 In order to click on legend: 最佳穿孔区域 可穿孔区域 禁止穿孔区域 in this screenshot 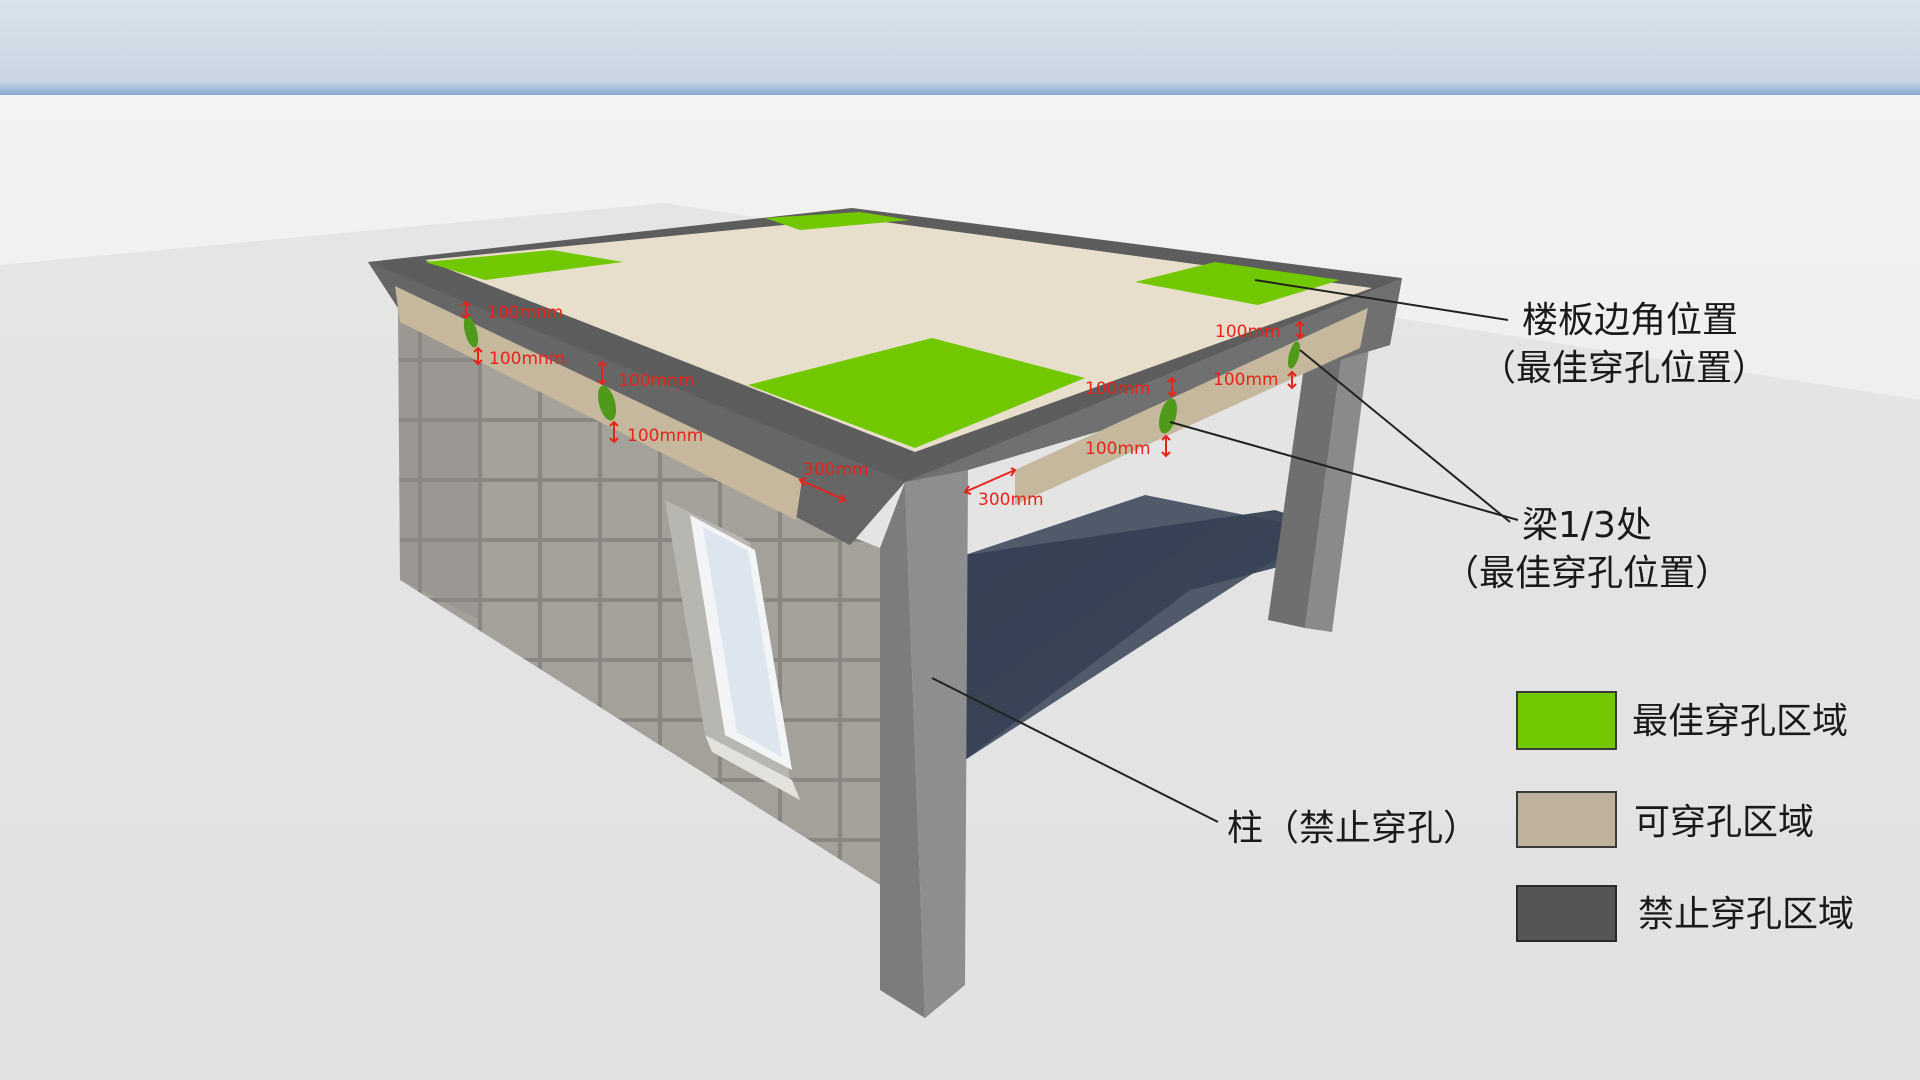, I will do `click(1685, 816)`.